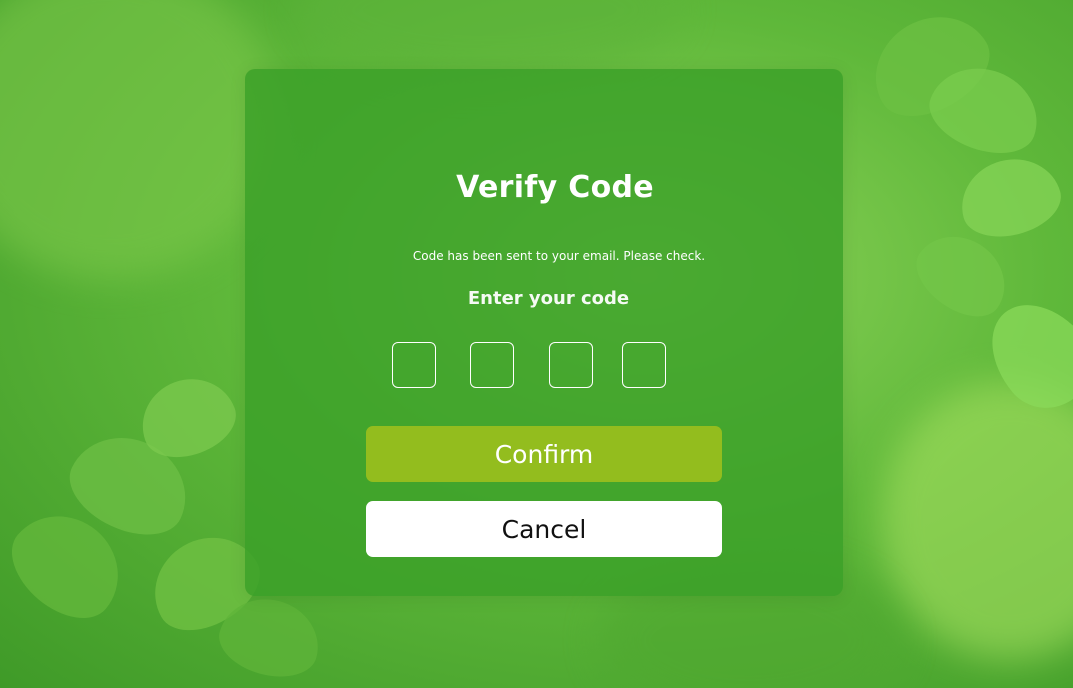 The width and height of the screenshot is (1073, 688). What do you see at coordinates (544, 529) in the screenshot?
I see `cancel-button: Cancel` at bounding box center [544, 529].